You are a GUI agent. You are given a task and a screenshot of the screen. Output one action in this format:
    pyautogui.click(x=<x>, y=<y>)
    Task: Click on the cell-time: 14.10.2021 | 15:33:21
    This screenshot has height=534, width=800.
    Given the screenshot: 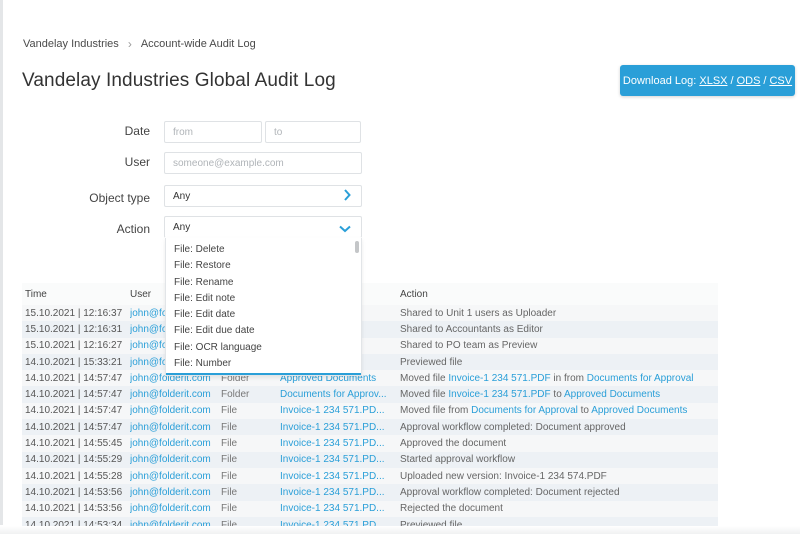 What is the action you would take?
    pyautogui.click(x=74, y=362)
    